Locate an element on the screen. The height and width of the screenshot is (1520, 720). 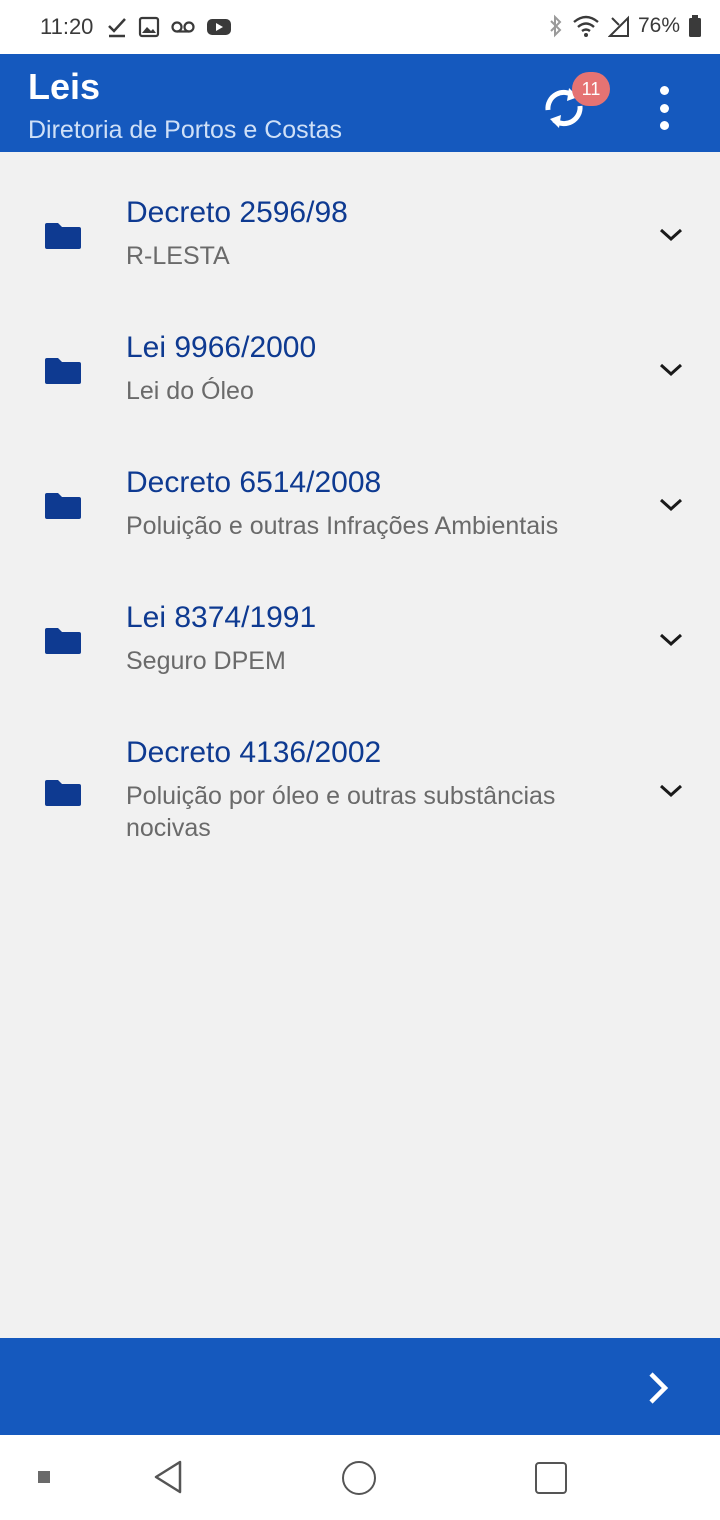
list-item-subtitle: Poluição e outras Infrações Ambientais is located at coordinates (342, 526).